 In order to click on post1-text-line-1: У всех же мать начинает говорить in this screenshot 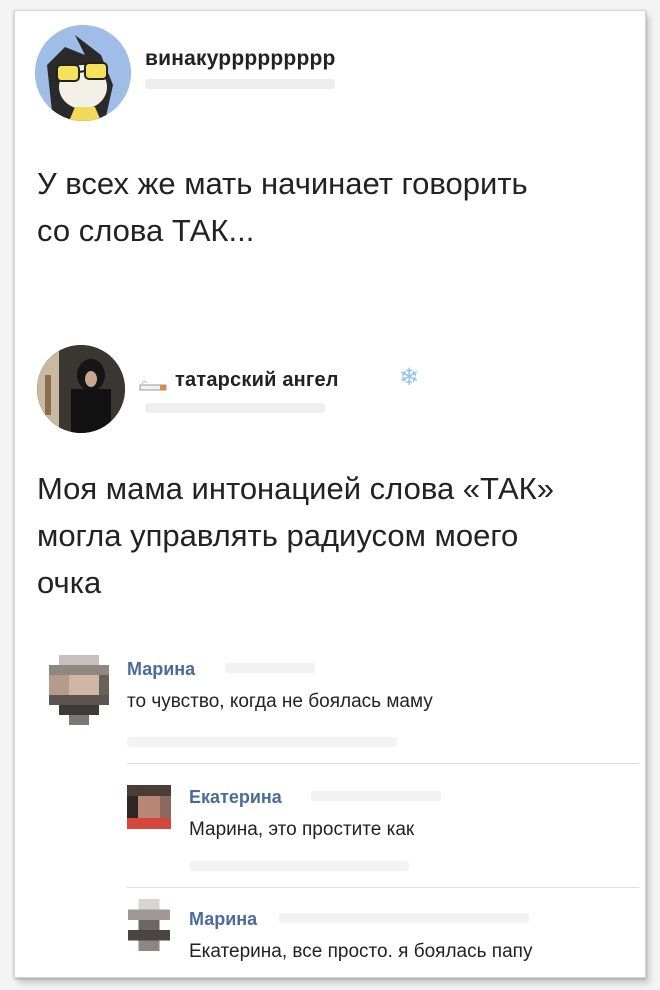, I will do `click(282, 183)`.